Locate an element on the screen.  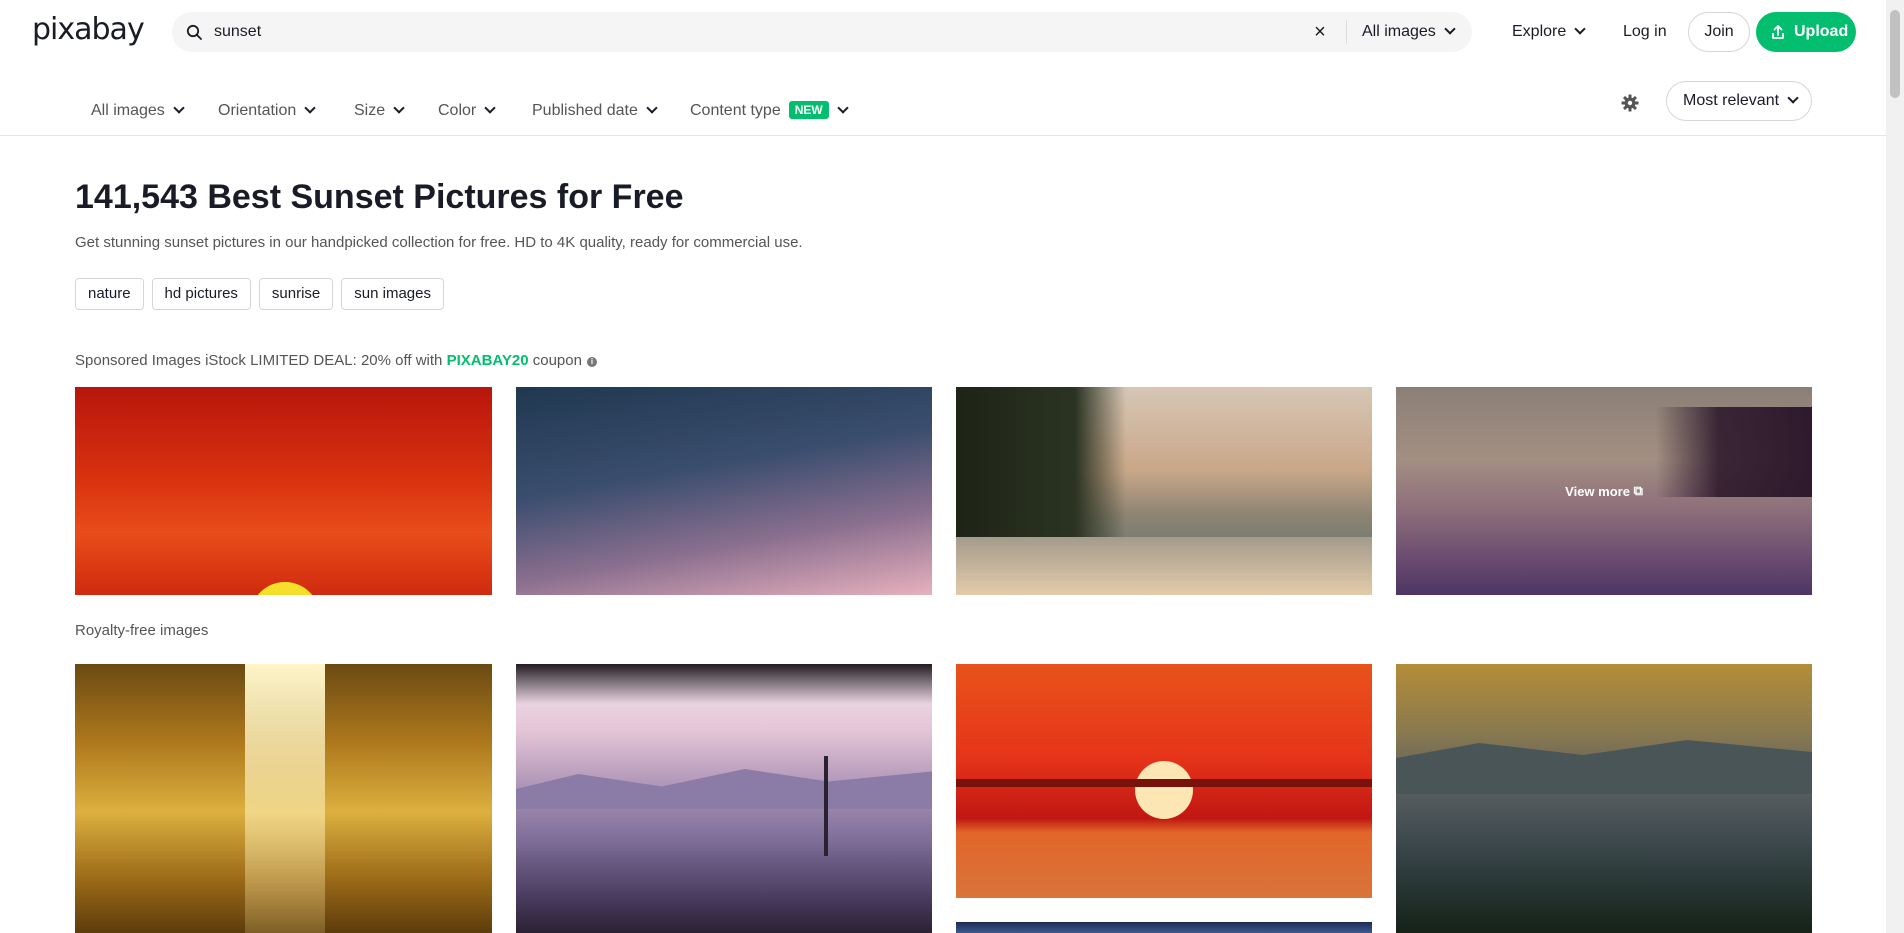
antenna-tower is located at coordinates (826, 806).